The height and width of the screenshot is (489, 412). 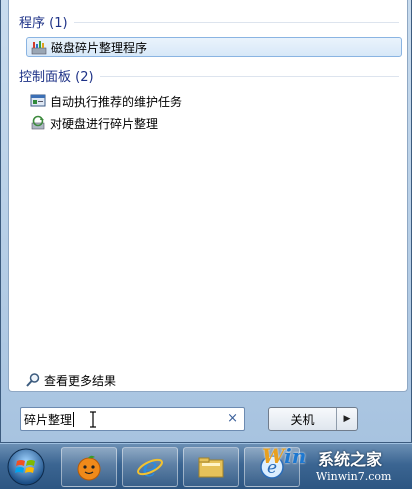 What do you see at coordinates (132, 419) in the screenshot?
I see `search-input: 碎片整理 ×` at bounding box center [132, 419].